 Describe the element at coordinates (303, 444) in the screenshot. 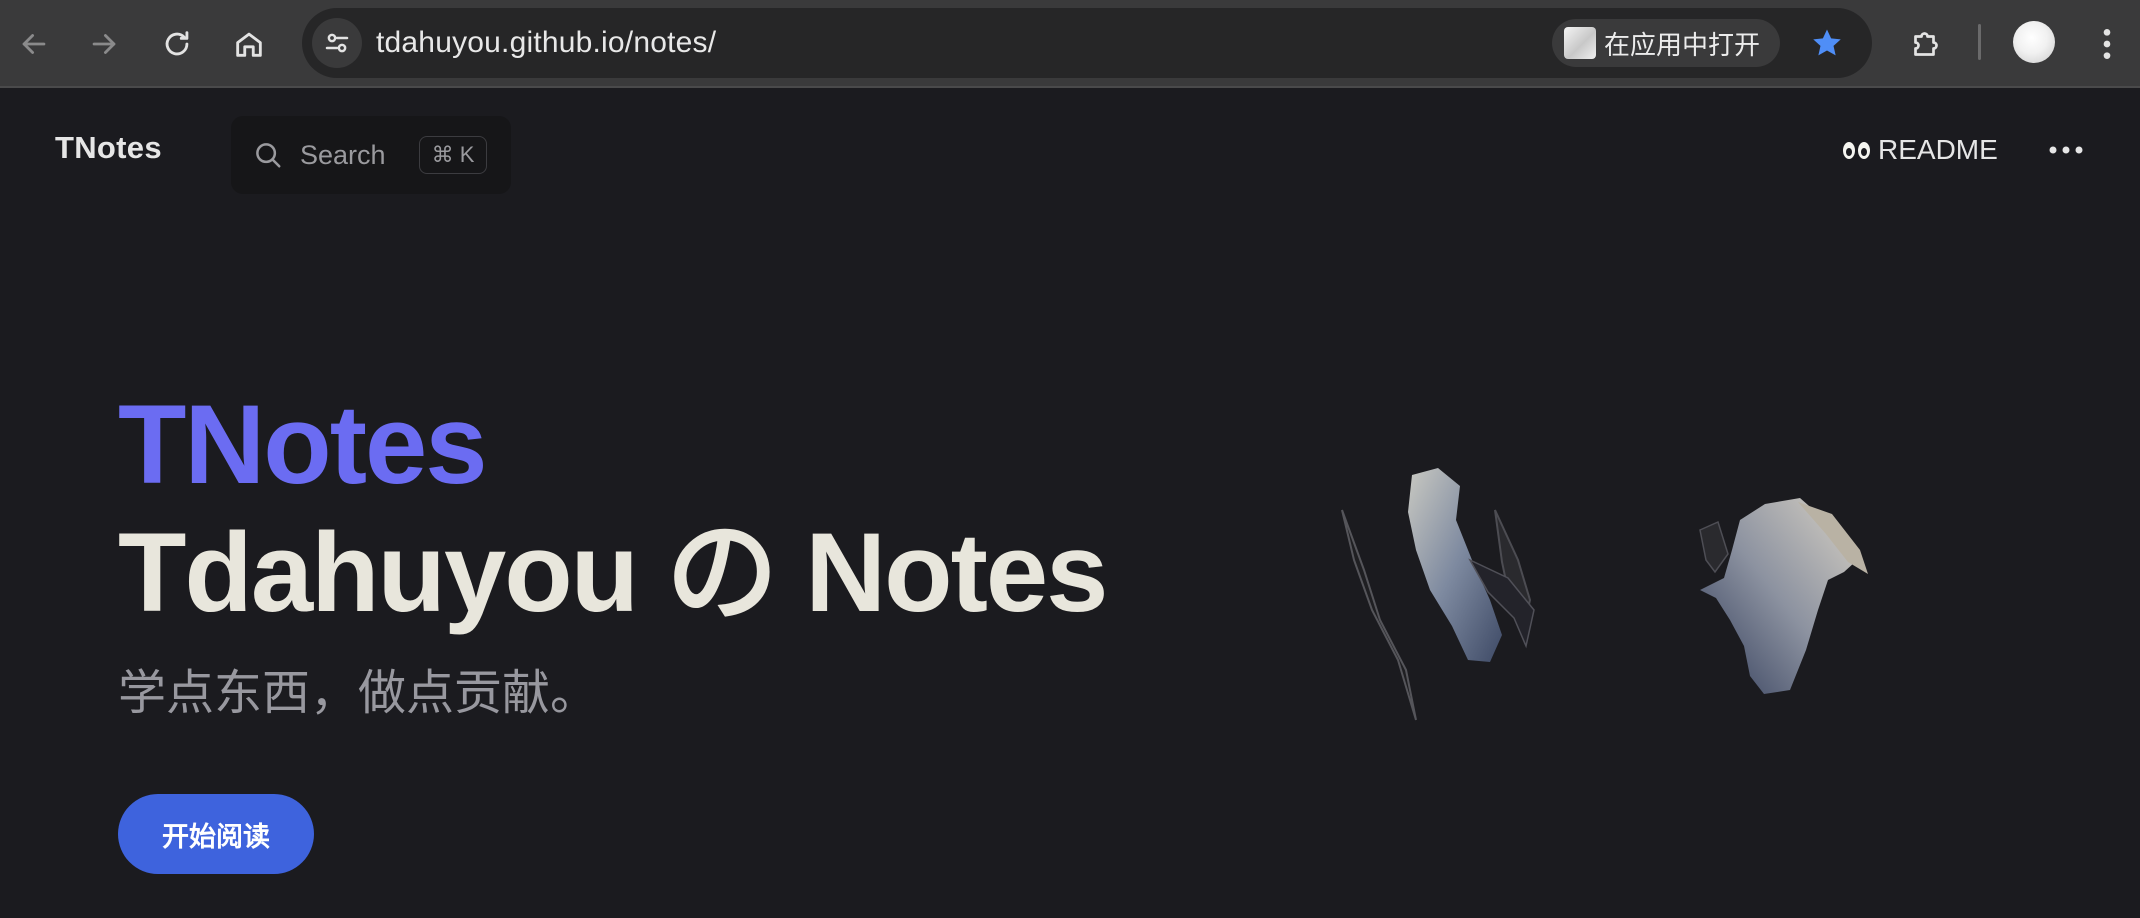

I see `hero-name: TNotes` at that location.